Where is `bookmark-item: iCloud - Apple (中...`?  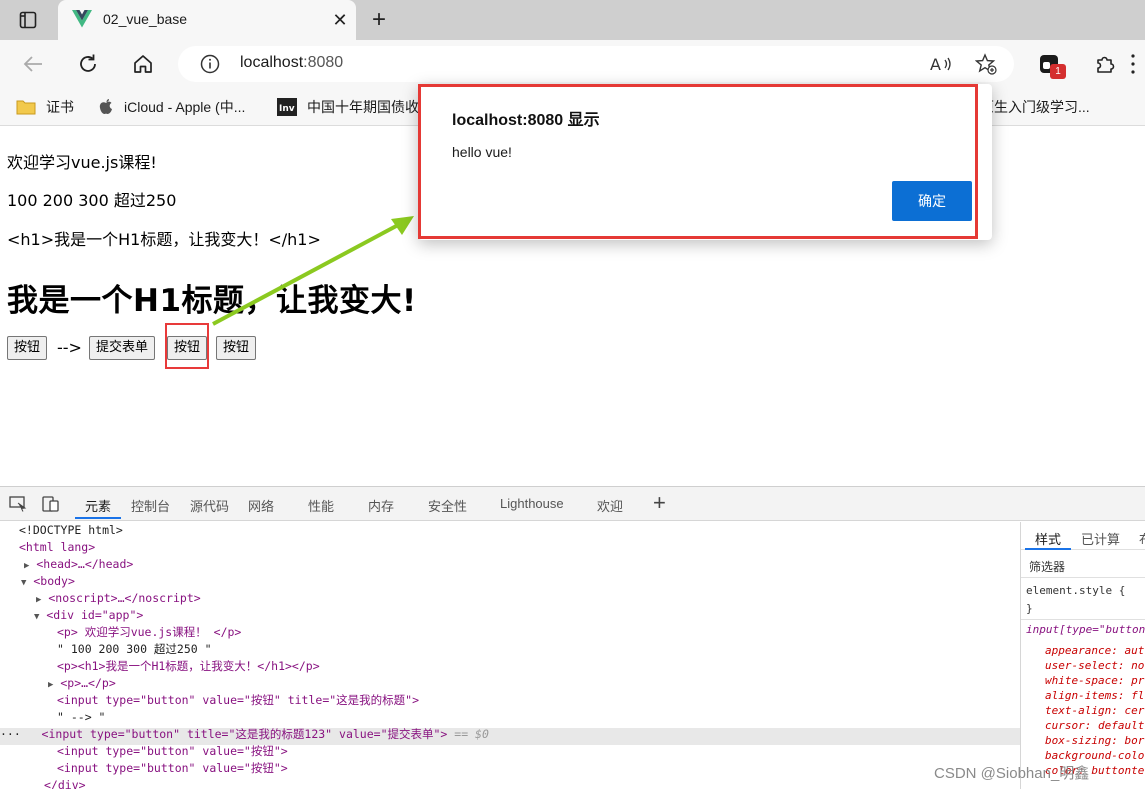 bookmark-item: iCloud - Apple (中... is located at coordinates (171, 107).